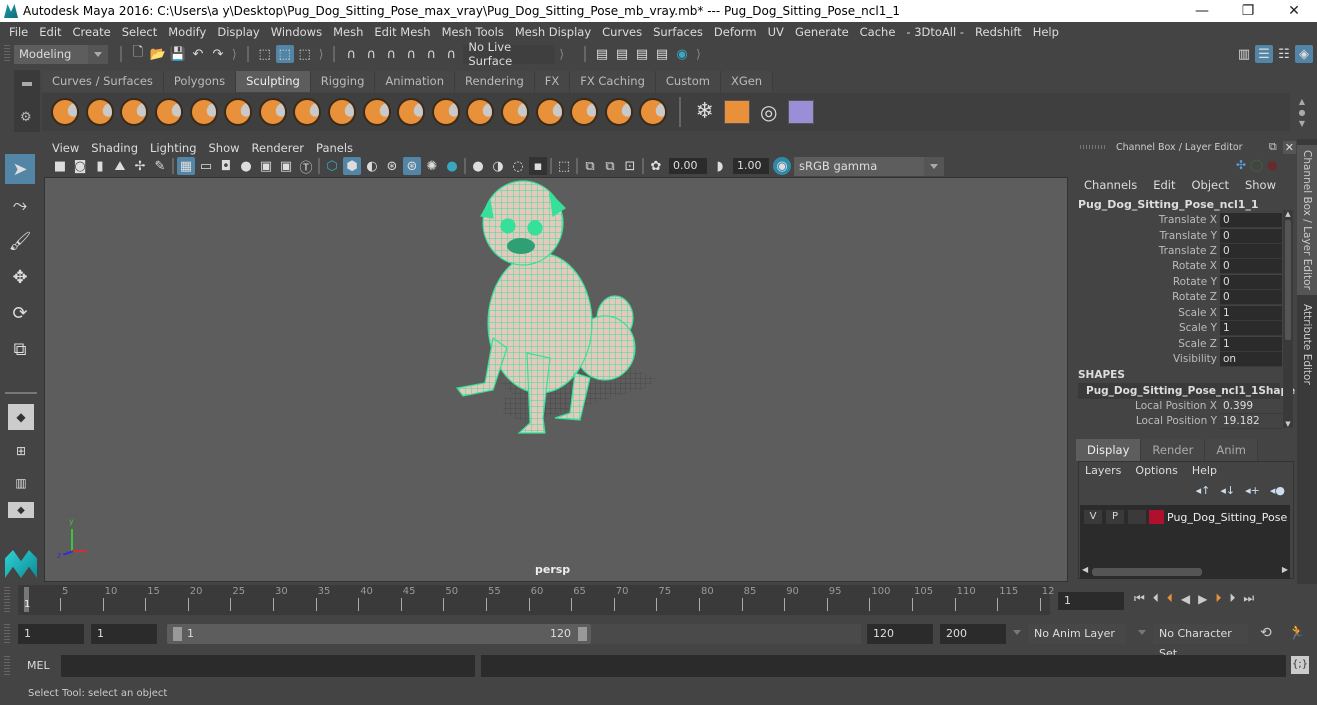 The image size is (1317, 705). What do you see at coordinates (622, 32) in the screenshot?
I see `menu-curves: Curves` at bounding box center [622, 32].